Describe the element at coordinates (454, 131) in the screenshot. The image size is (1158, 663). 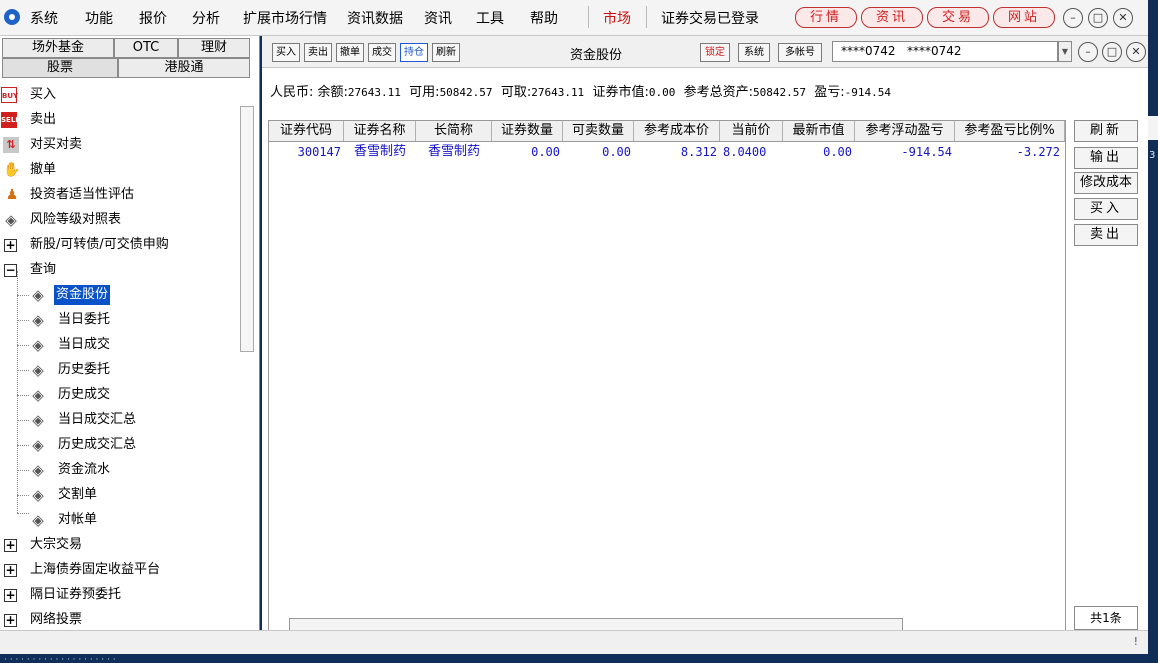
I see `col-long-name: 长简称` at that location.